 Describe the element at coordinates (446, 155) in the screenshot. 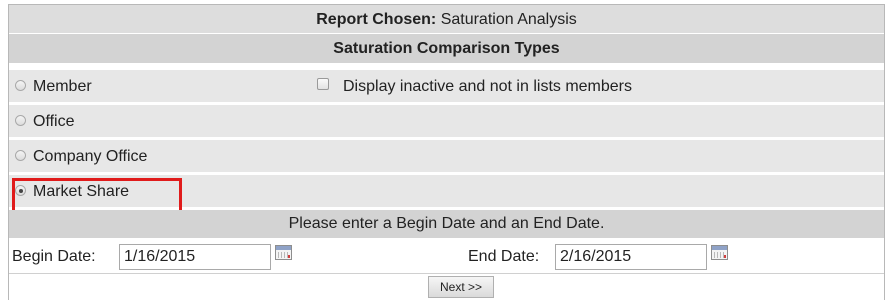

I see `option-company-office-row: Company Office` at that location.